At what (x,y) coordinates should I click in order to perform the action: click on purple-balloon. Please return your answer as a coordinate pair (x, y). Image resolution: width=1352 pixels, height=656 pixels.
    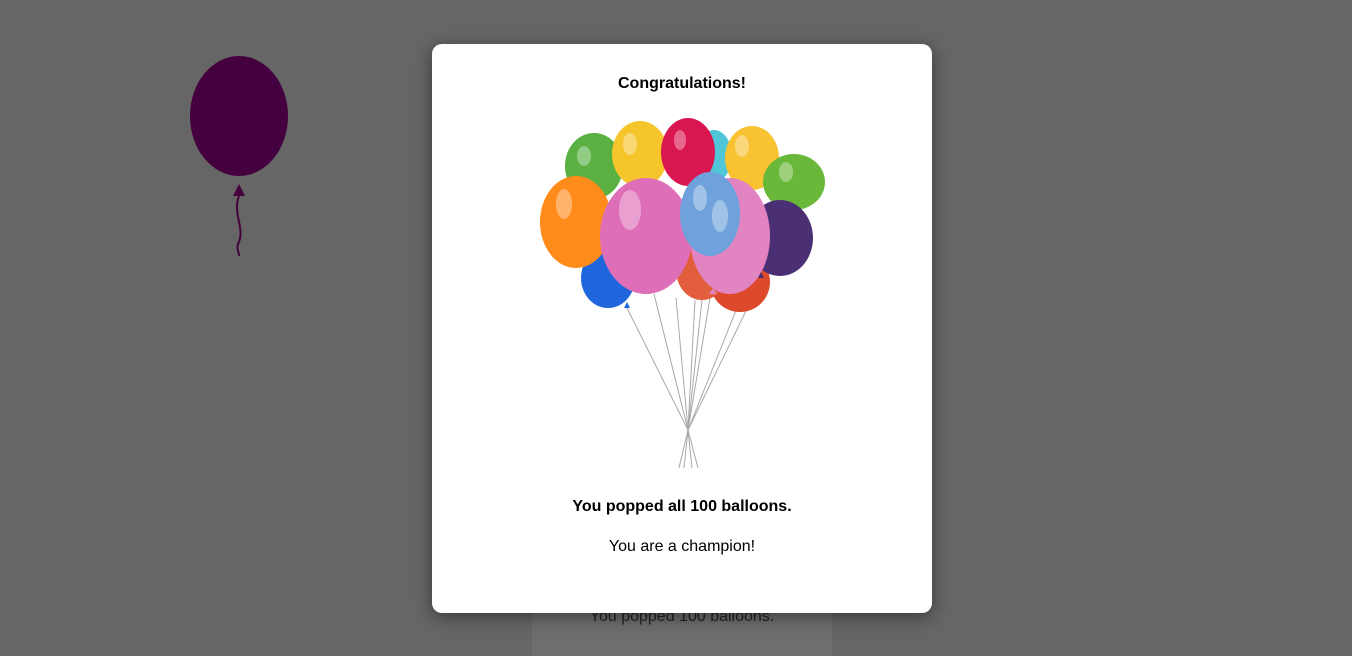
    Looking at the image, I should click on (239, 157).